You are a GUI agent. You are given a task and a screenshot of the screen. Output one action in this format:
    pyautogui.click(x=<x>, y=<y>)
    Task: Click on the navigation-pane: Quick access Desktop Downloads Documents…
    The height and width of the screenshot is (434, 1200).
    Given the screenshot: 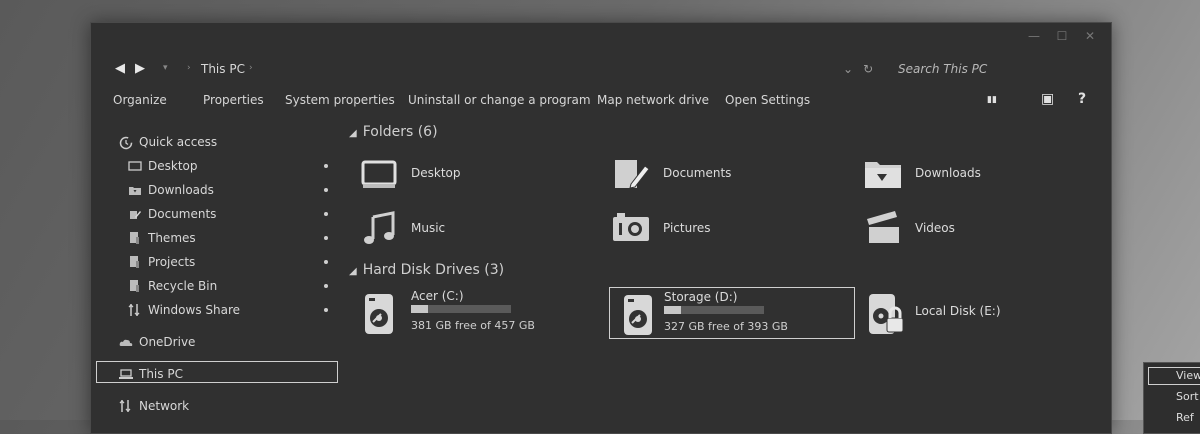 What is the action you would take?
    pyautogui.click(x=216, y=277)
    